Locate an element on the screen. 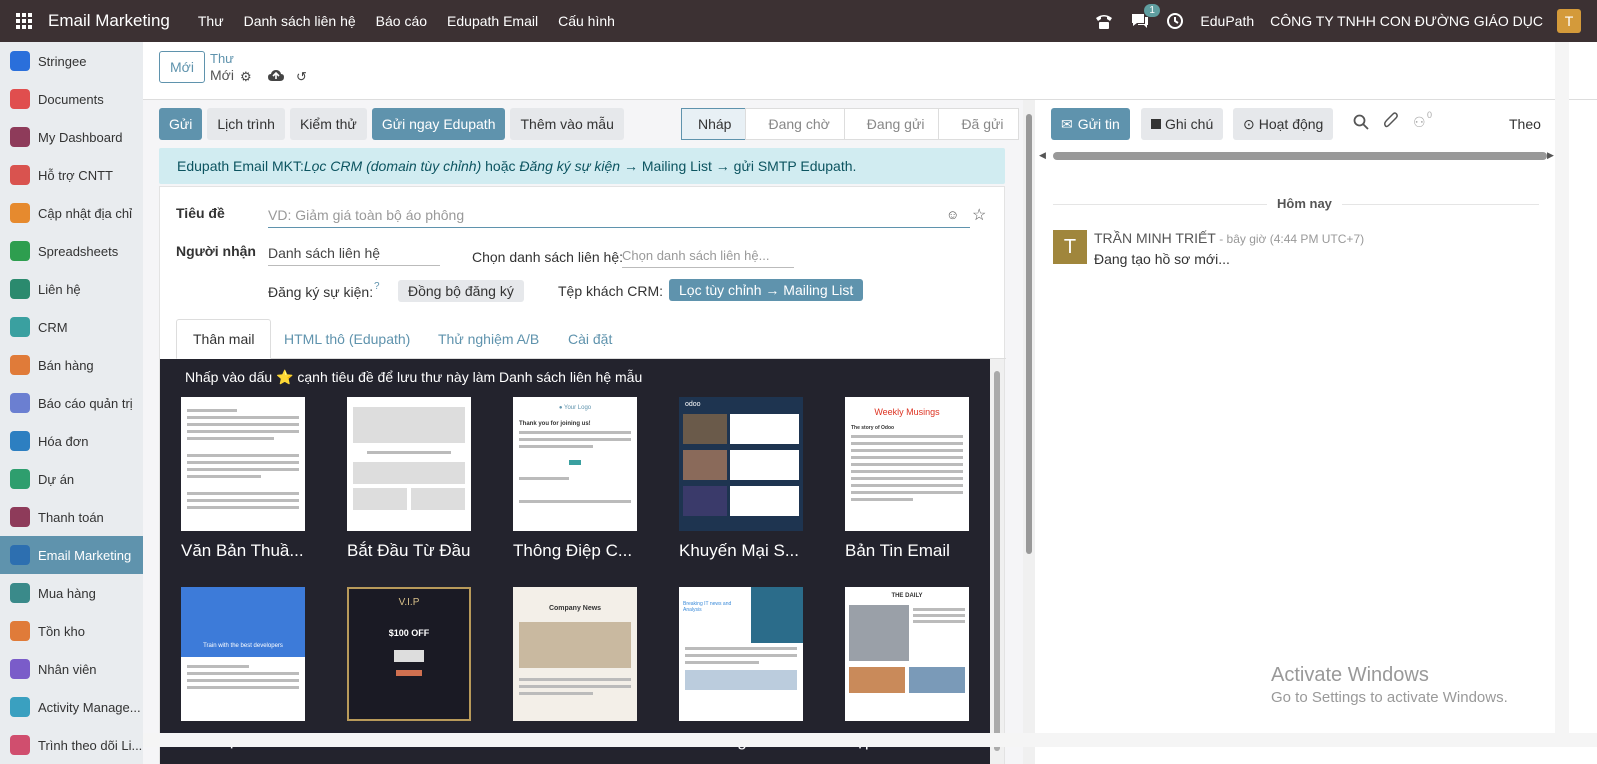  menu-thu: Thư is located at coordinates (211, 21).